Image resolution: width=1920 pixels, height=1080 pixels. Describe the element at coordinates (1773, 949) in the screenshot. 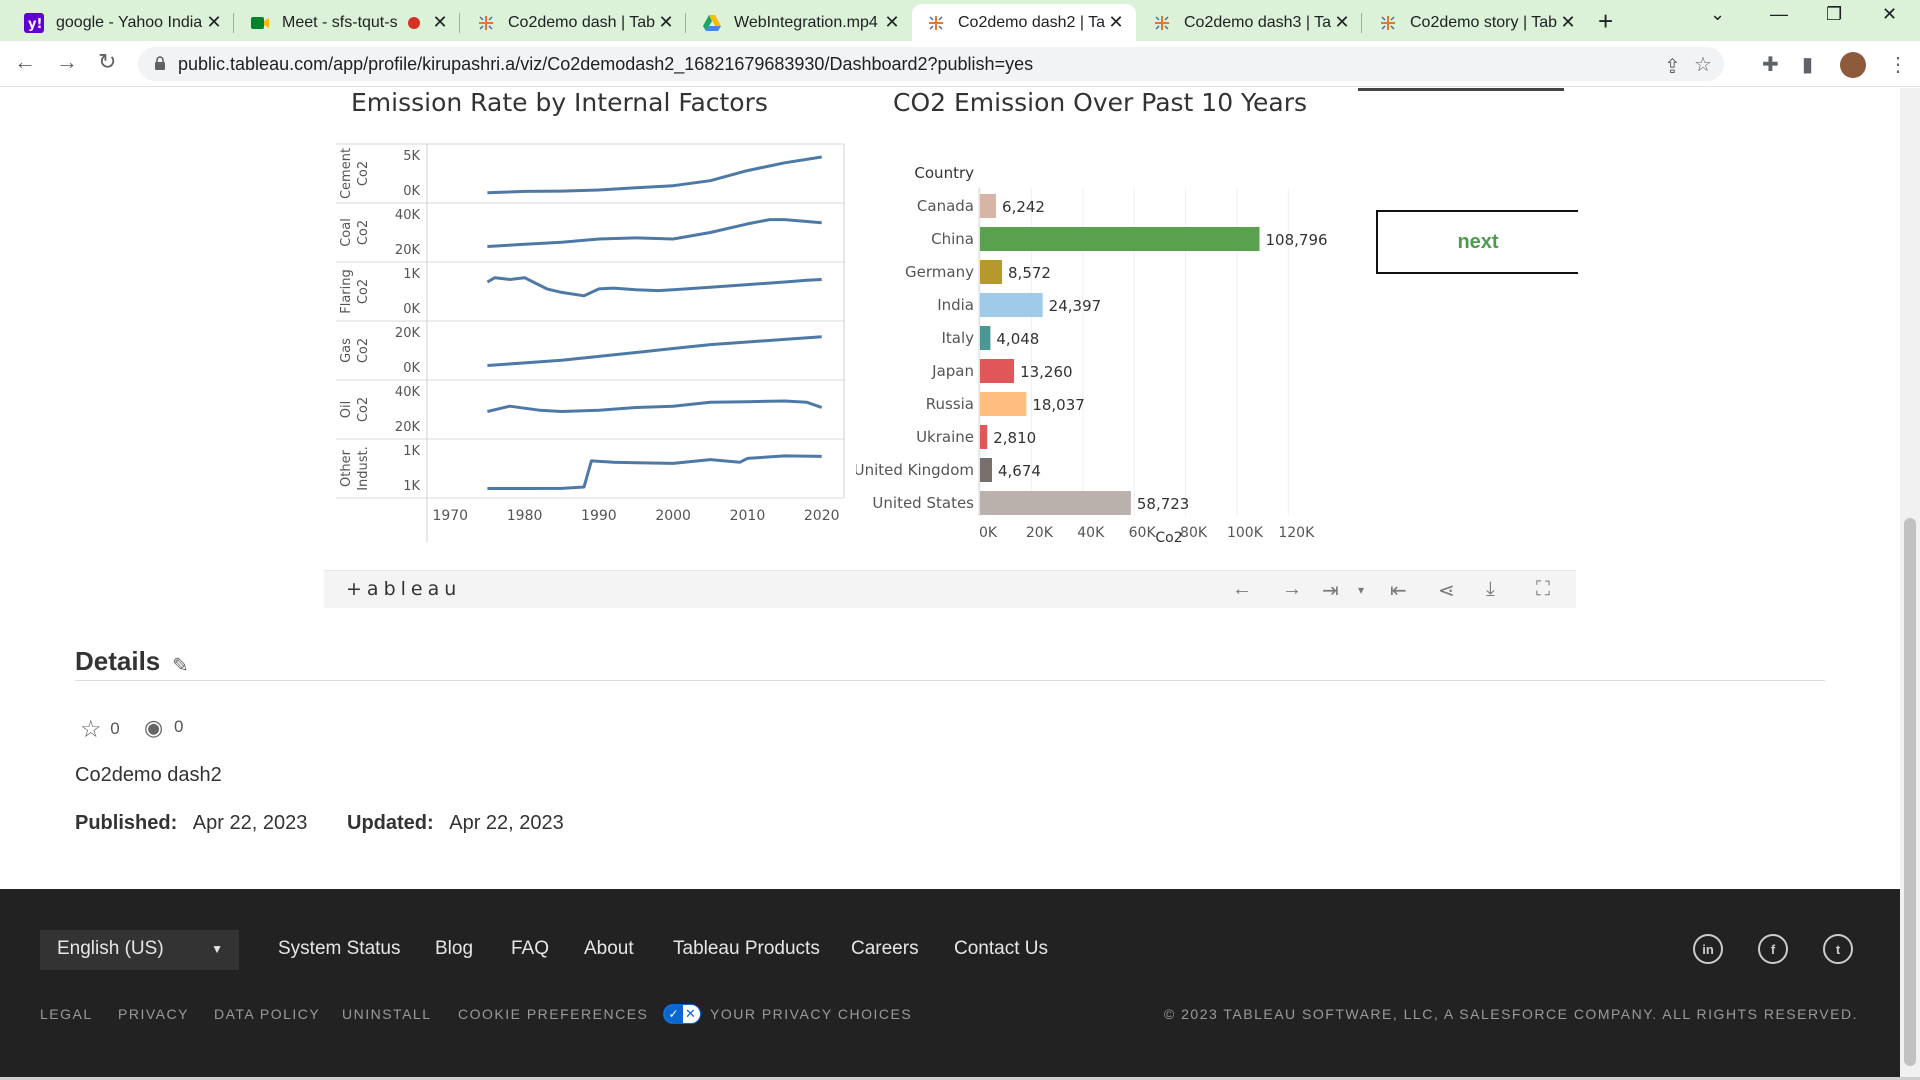

I see `facebook-icon: f` at that location.